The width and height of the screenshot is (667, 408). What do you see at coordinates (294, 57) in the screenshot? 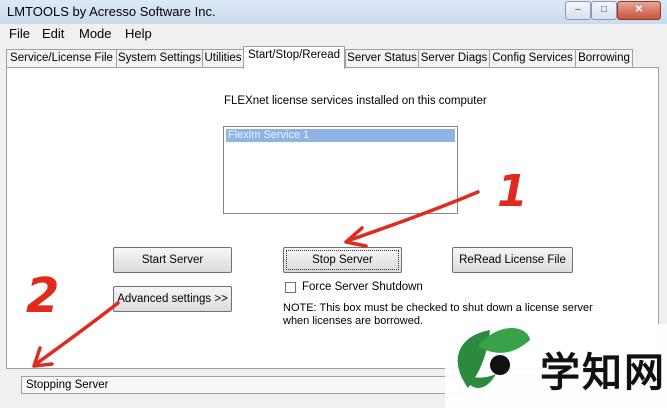
I see `tab-start-stop-reread: Start/Stop/Reread` at bounding box center [294, 57].